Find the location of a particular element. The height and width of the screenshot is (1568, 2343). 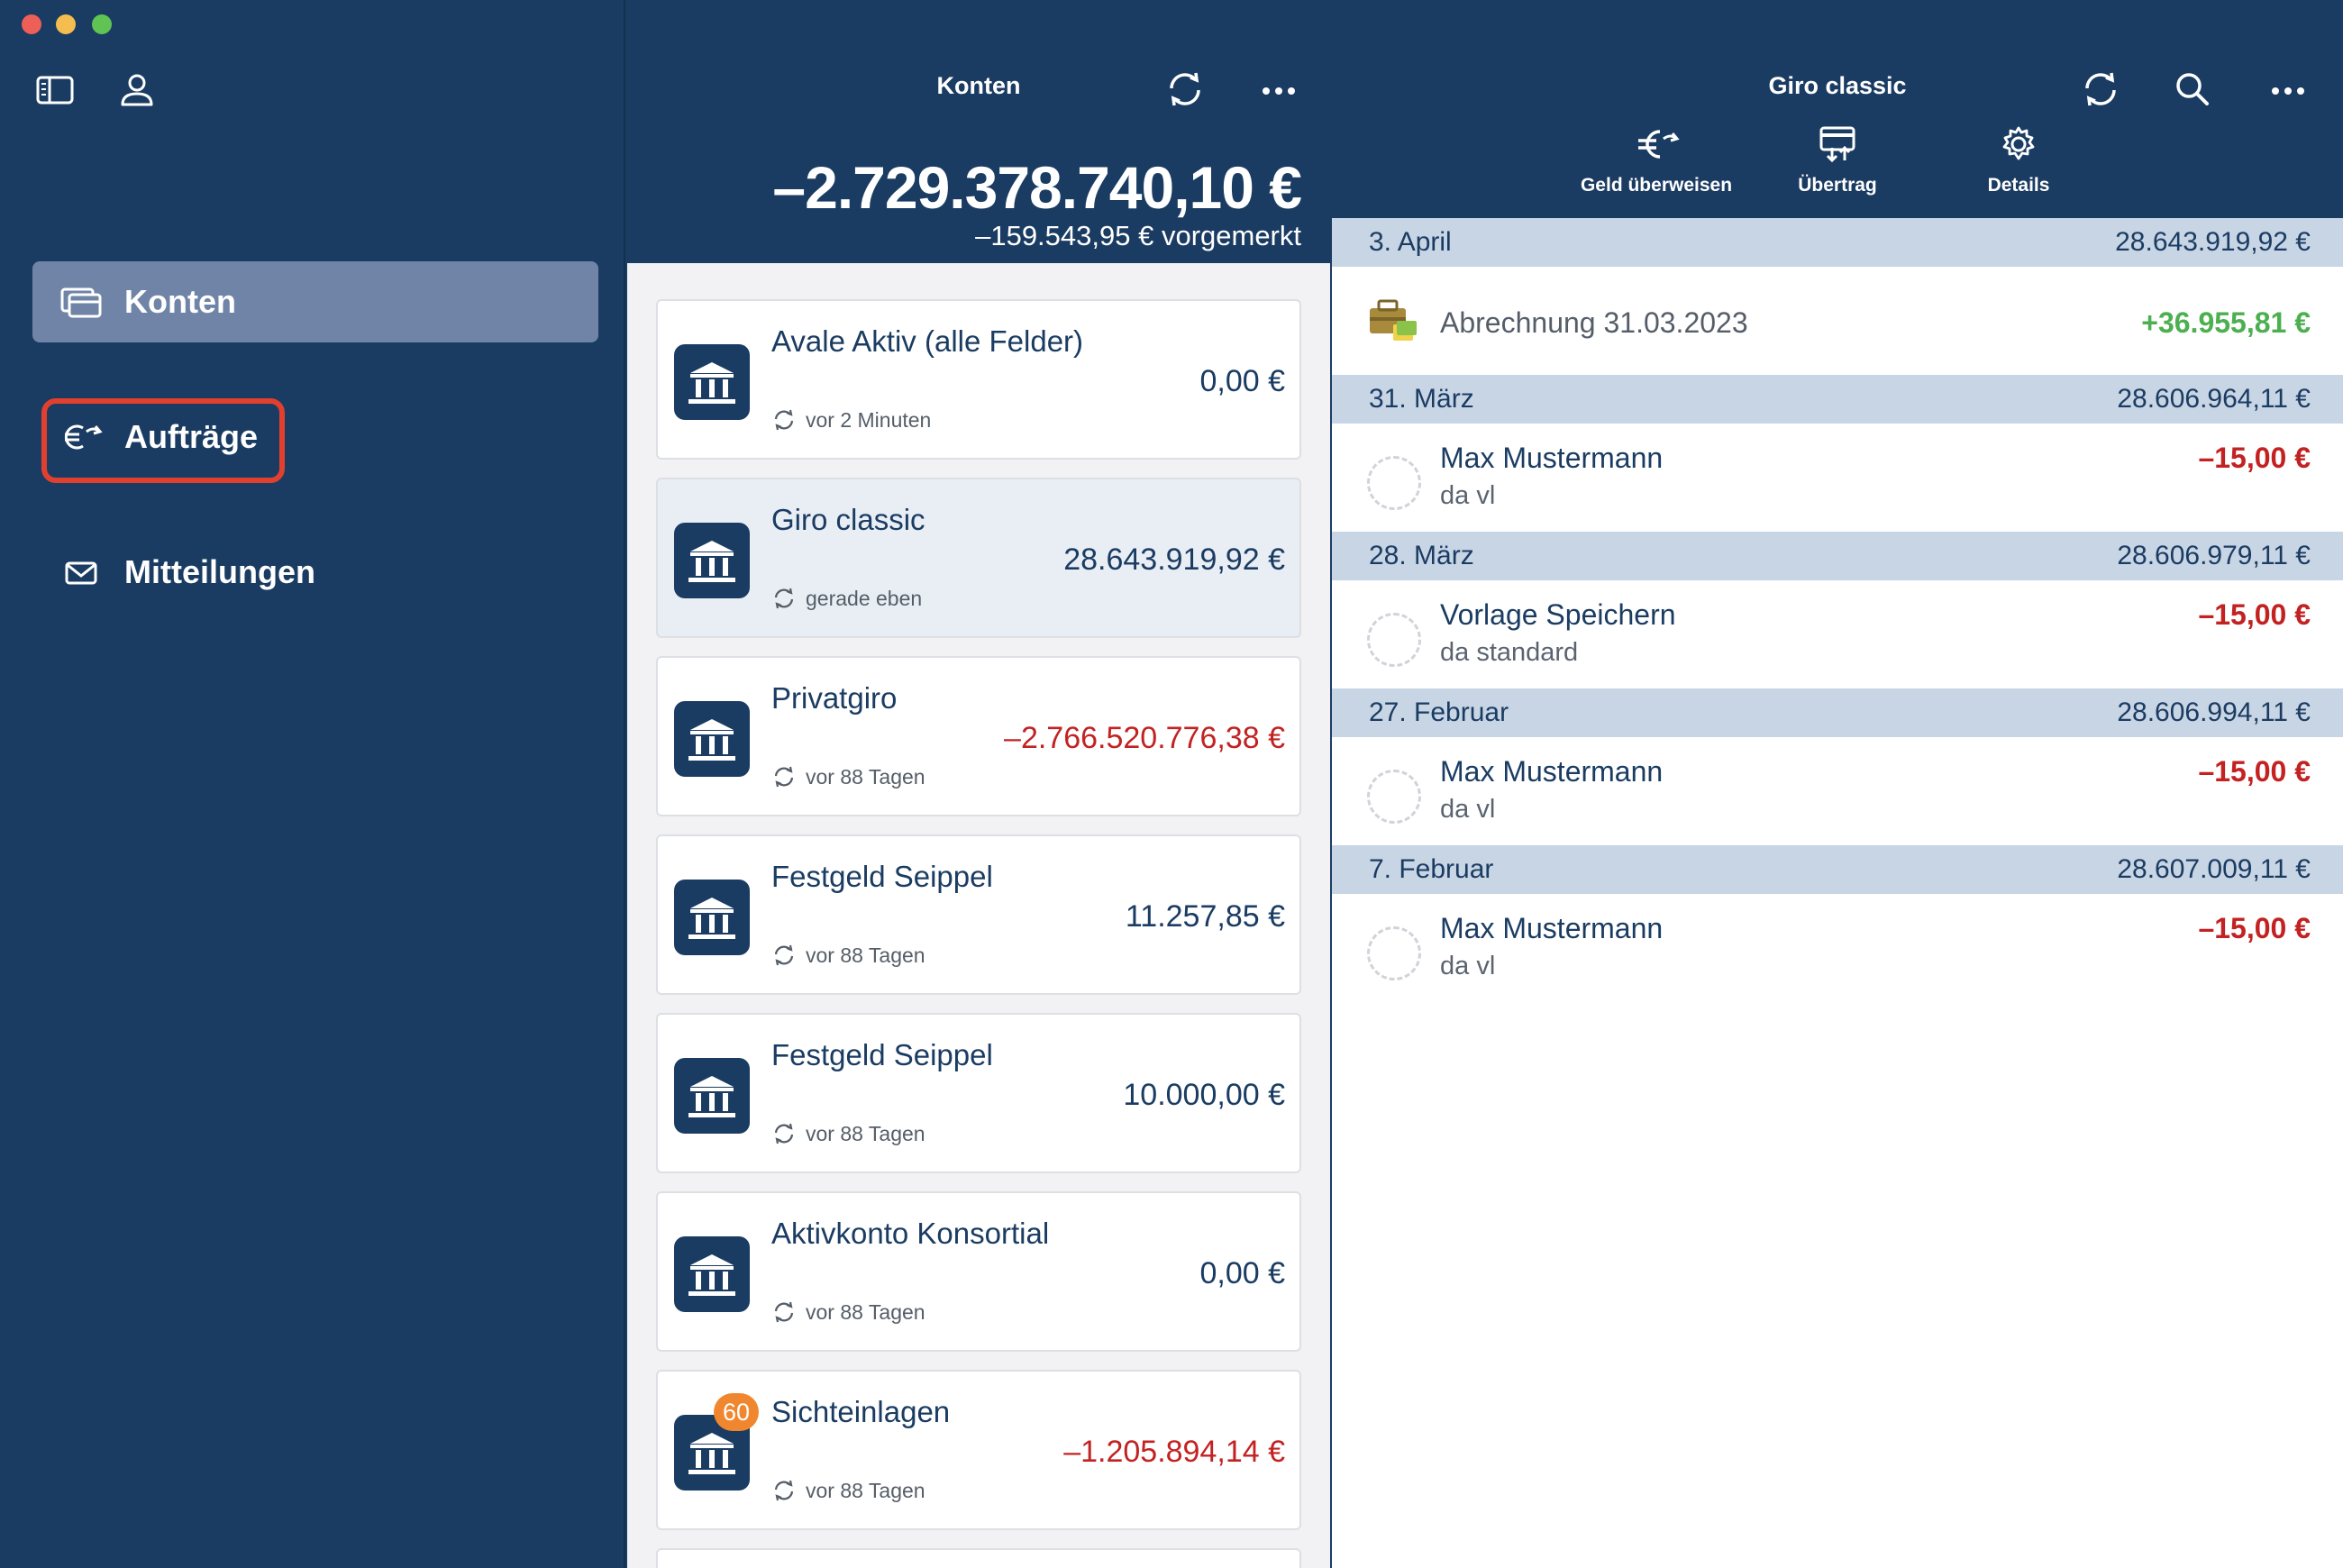

transaction-title: Abrechnung 31.03.2023 is located at coordinates (1594, 322).